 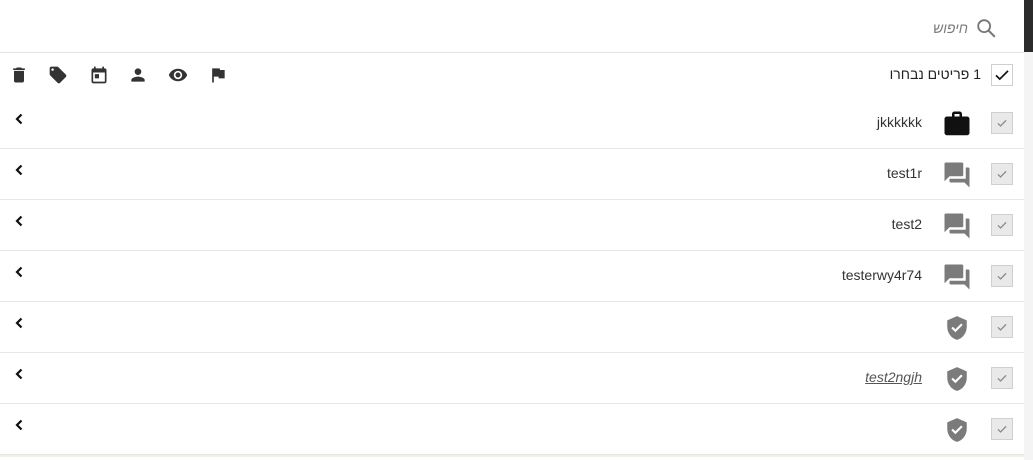 I want to click on tag-icon, so click(x=58, y=75).